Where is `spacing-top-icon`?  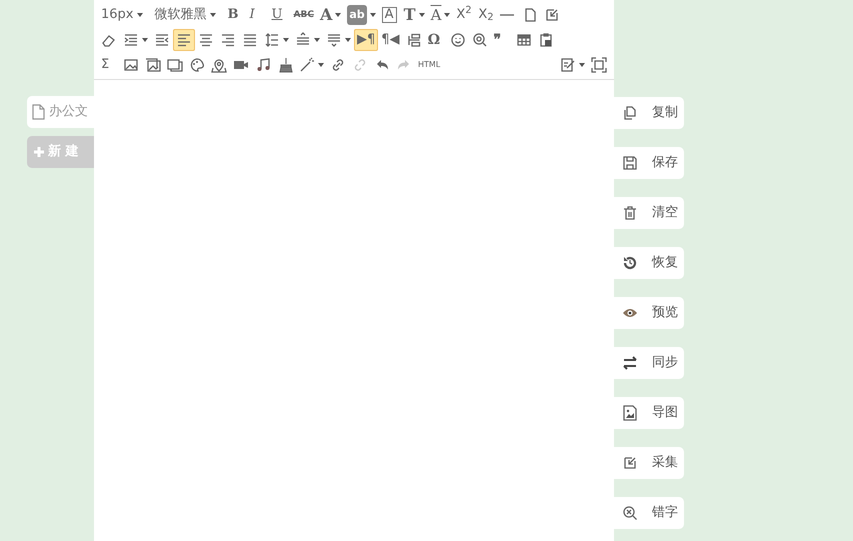 spacing-top-icon is located at coordinates (303, 40).